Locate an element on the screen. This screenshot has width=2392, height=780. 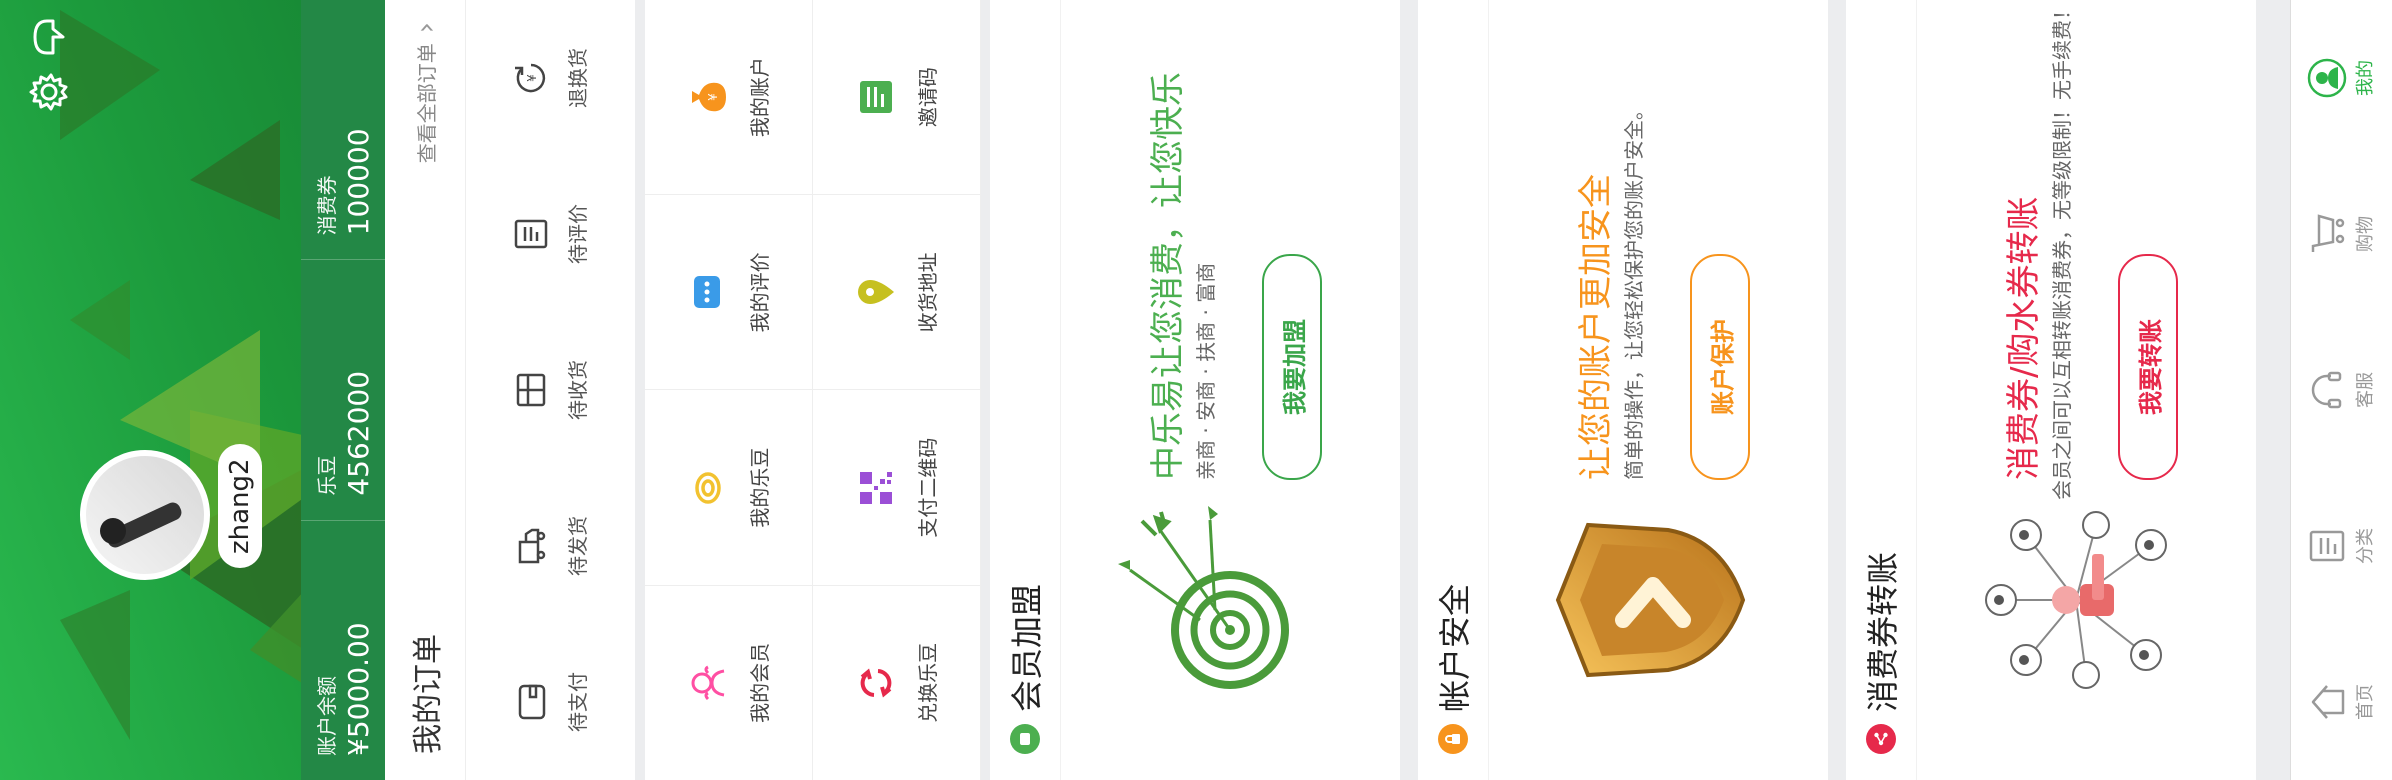
service-label: 我的会员 is located at coordinates (760, 682).